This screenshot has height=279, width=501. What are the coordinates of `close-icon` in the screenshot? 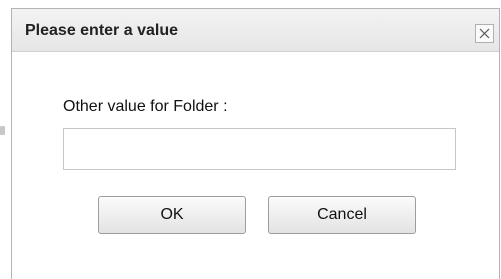 It's located at (484, 33).